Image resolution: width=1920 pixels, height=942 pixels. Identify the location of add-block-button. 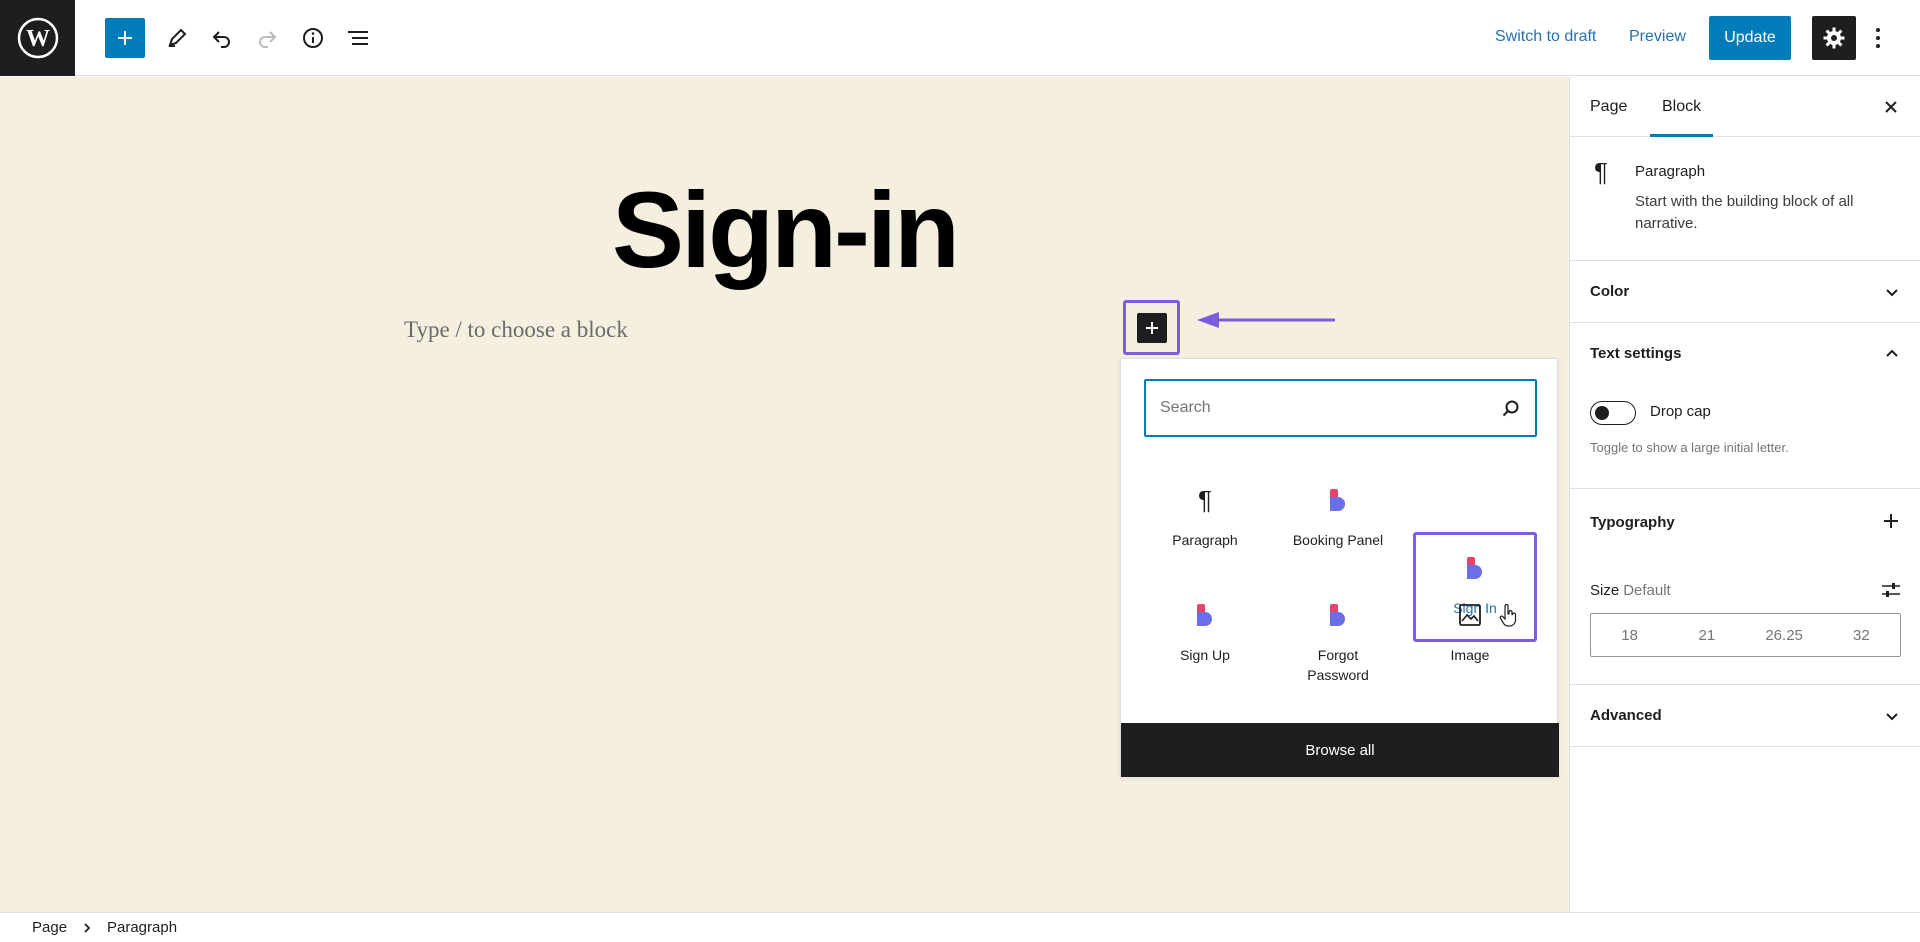
(125, 38).